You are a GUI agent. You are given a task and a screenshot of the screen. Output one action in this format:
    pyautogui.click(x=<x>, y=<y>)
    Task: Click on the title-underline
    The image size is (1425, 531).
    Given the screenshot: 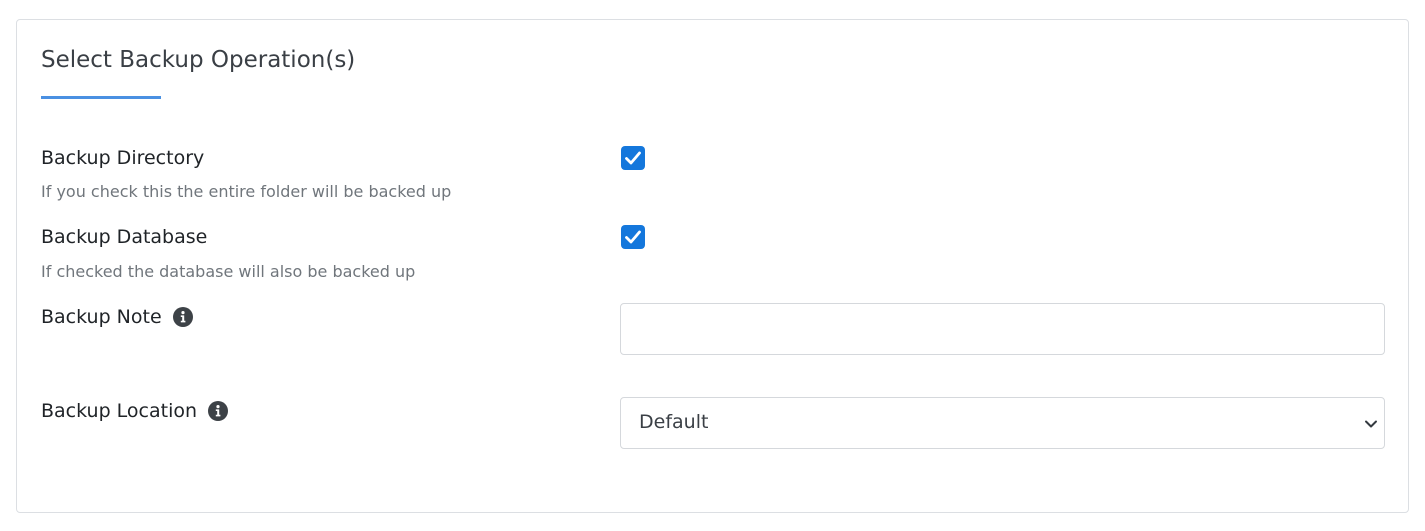 What is the action you would take?
    pyautogui.click(x=101, y=97)
    